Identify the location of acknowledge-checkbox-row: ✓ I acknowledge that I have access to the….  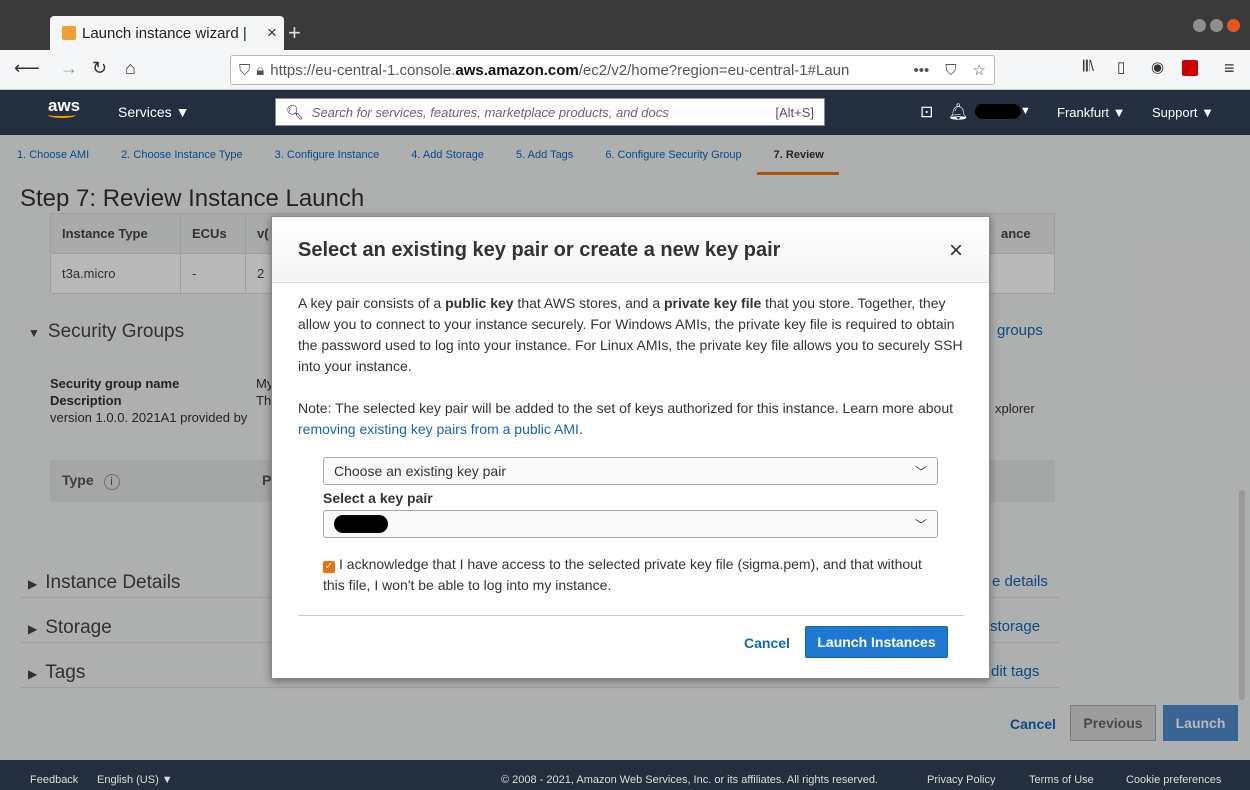
(630, 575).